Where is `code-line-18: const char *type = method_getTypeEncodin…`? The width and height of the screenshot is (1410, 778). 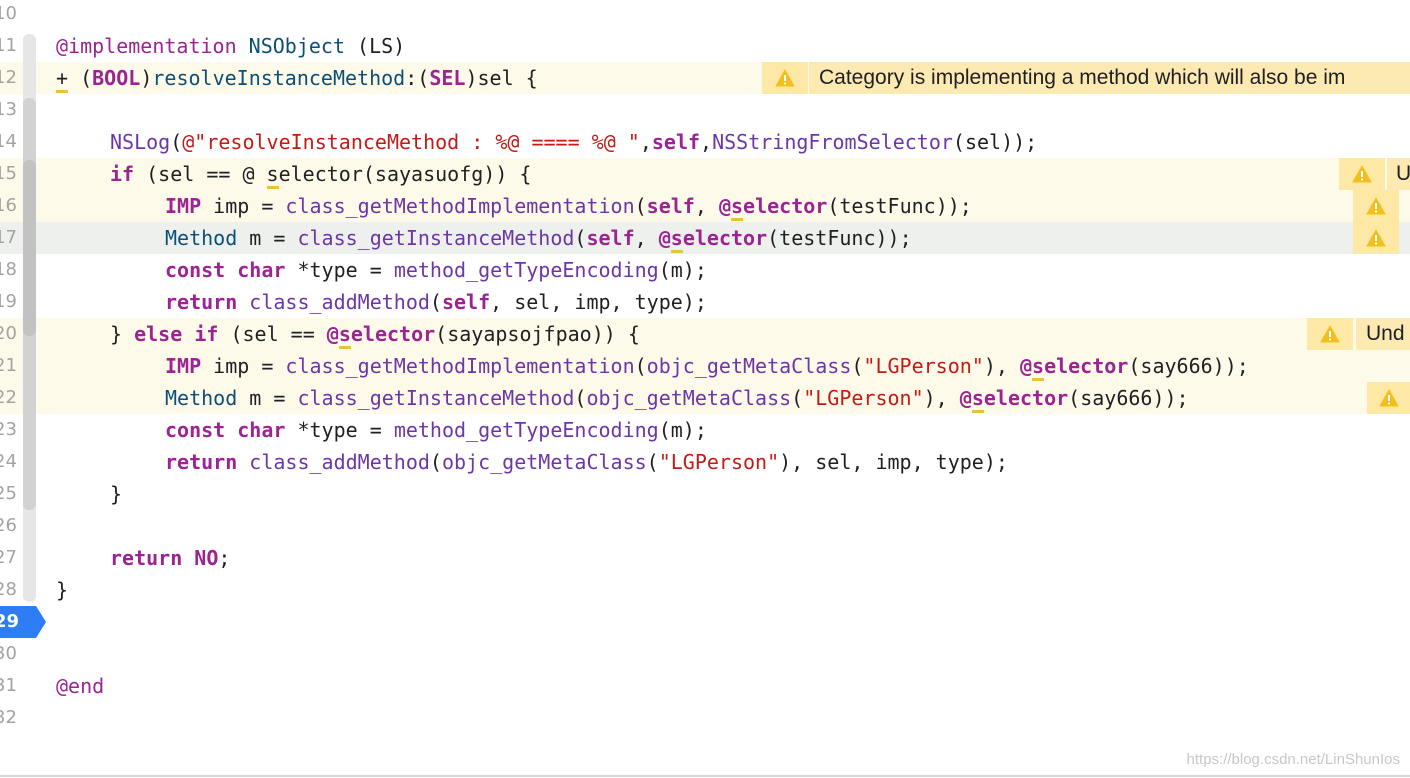
code-line-18: const char *type = method_getTypeEncodin… is located at coordinates (705, 270).